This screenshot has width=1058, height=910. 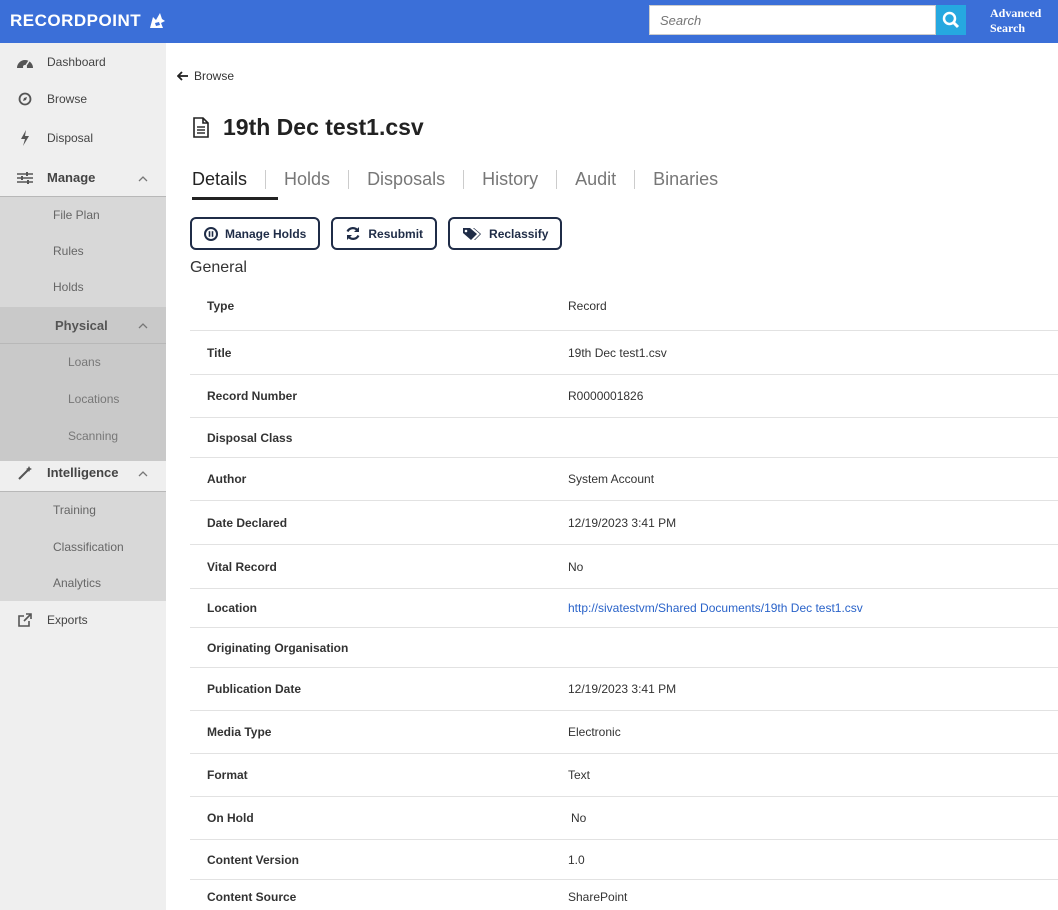 I want to click on property-value: Record, so click(x=587, y=306).